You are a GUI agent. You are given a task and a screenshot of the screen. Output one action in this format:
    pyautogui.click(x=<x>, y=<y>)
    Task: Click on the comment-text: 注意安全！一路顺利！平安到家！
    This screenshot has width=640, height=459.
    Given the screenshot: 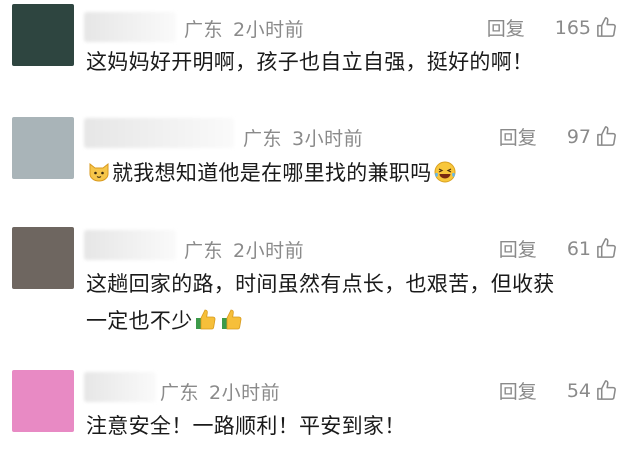 What is the action you would take?
    pyautogui.click(x=346, y=426)
    